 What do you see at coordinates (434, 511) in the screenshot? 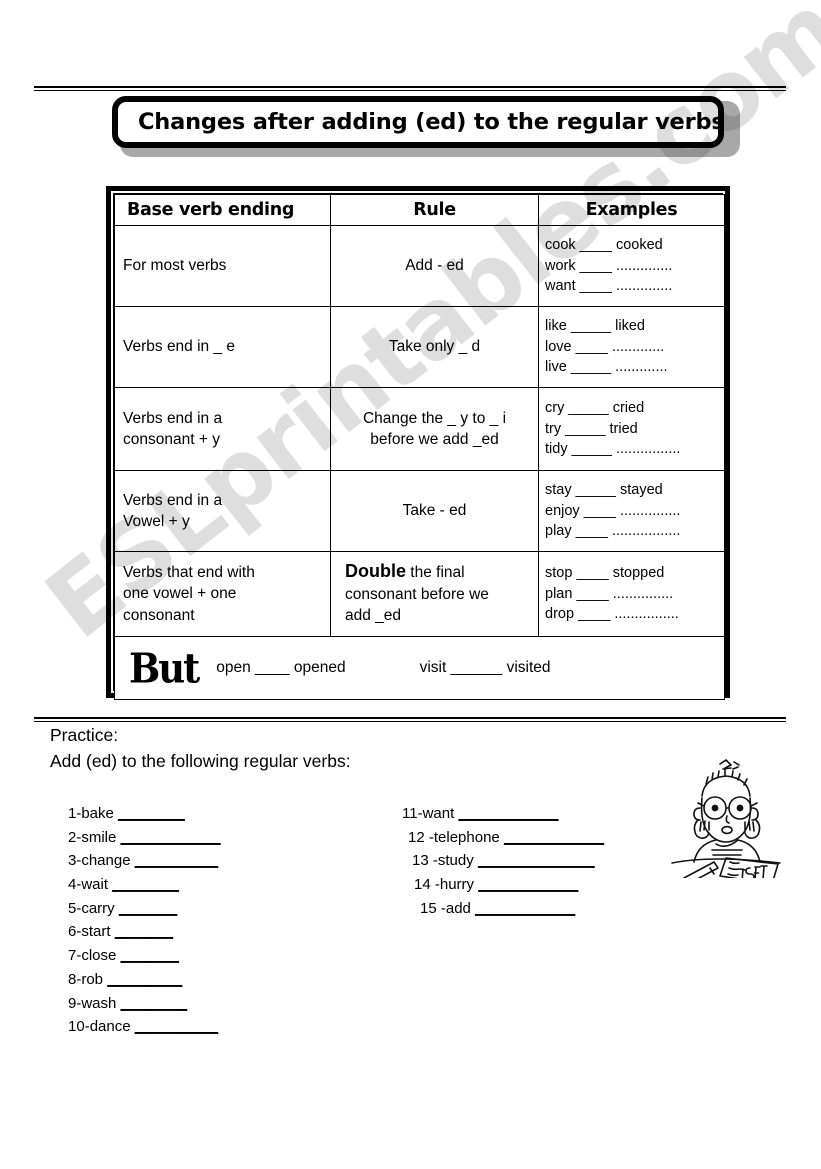
I see `rule-cell: Take - ed` at bounding box center [434, 511].